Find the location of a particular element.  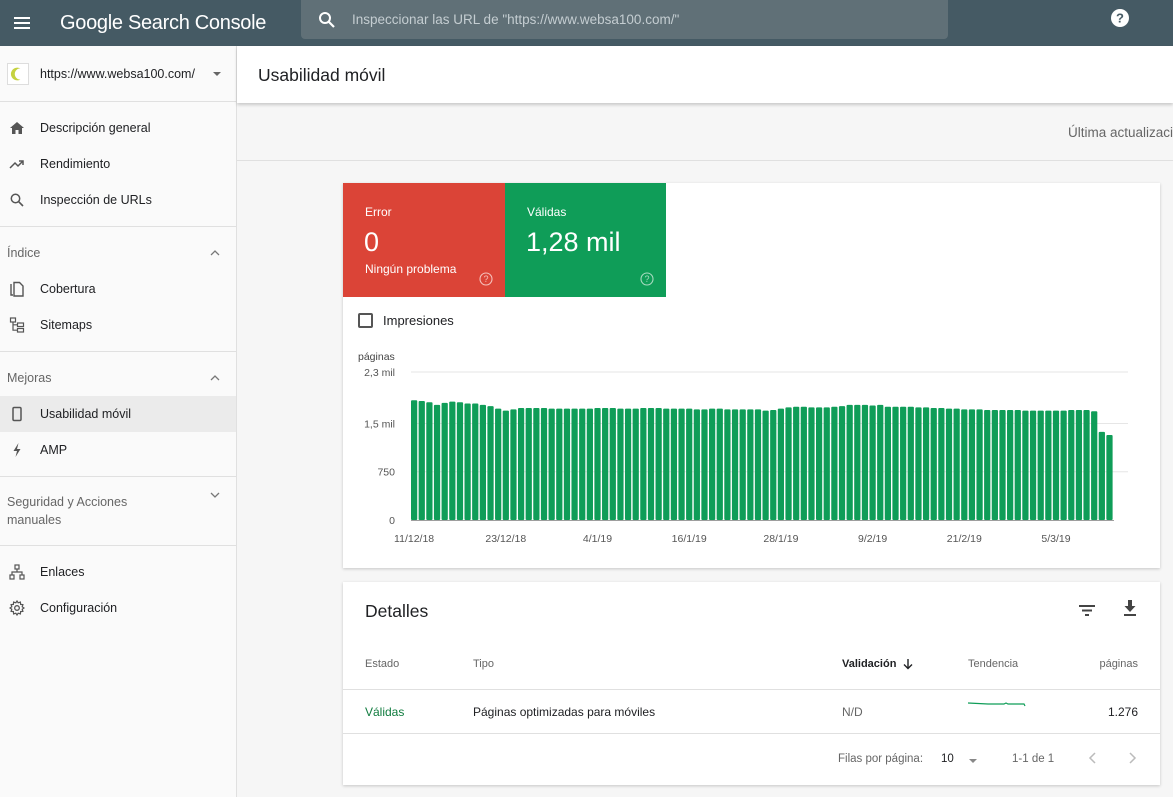

valid-summary-tile: Válidas 1,28 mil ? is located at coordinates (585, 240).